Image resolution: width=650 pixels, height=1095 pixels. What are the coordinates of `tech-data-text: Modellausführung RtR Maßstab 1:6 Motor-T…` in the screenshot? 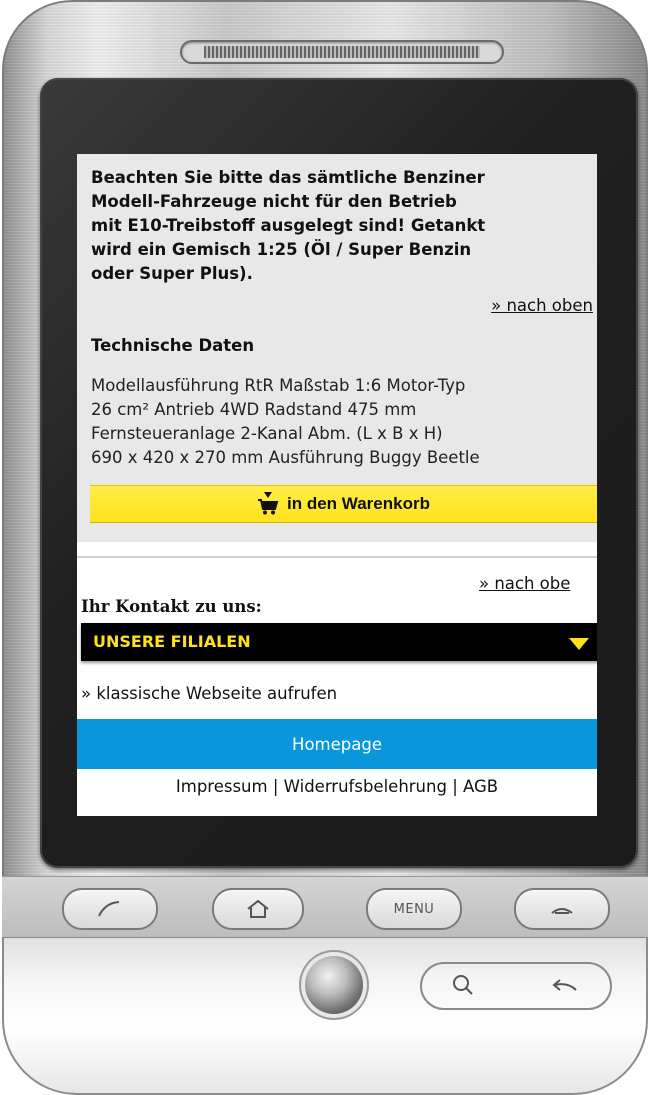 It's located at (343, 422).